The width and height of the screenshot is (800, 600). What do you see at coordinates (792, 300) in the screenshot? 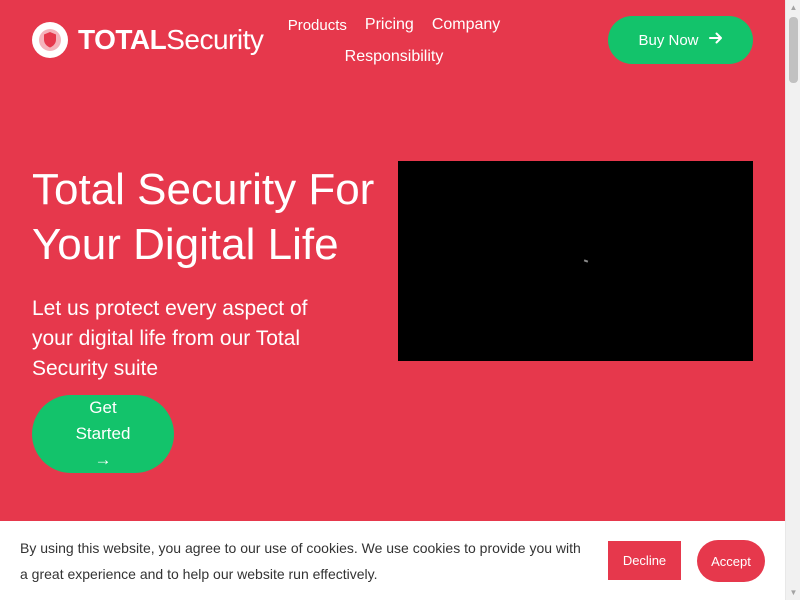
I see `page-scrollbar: ▲ ▼` at bounding box center [792, 300].